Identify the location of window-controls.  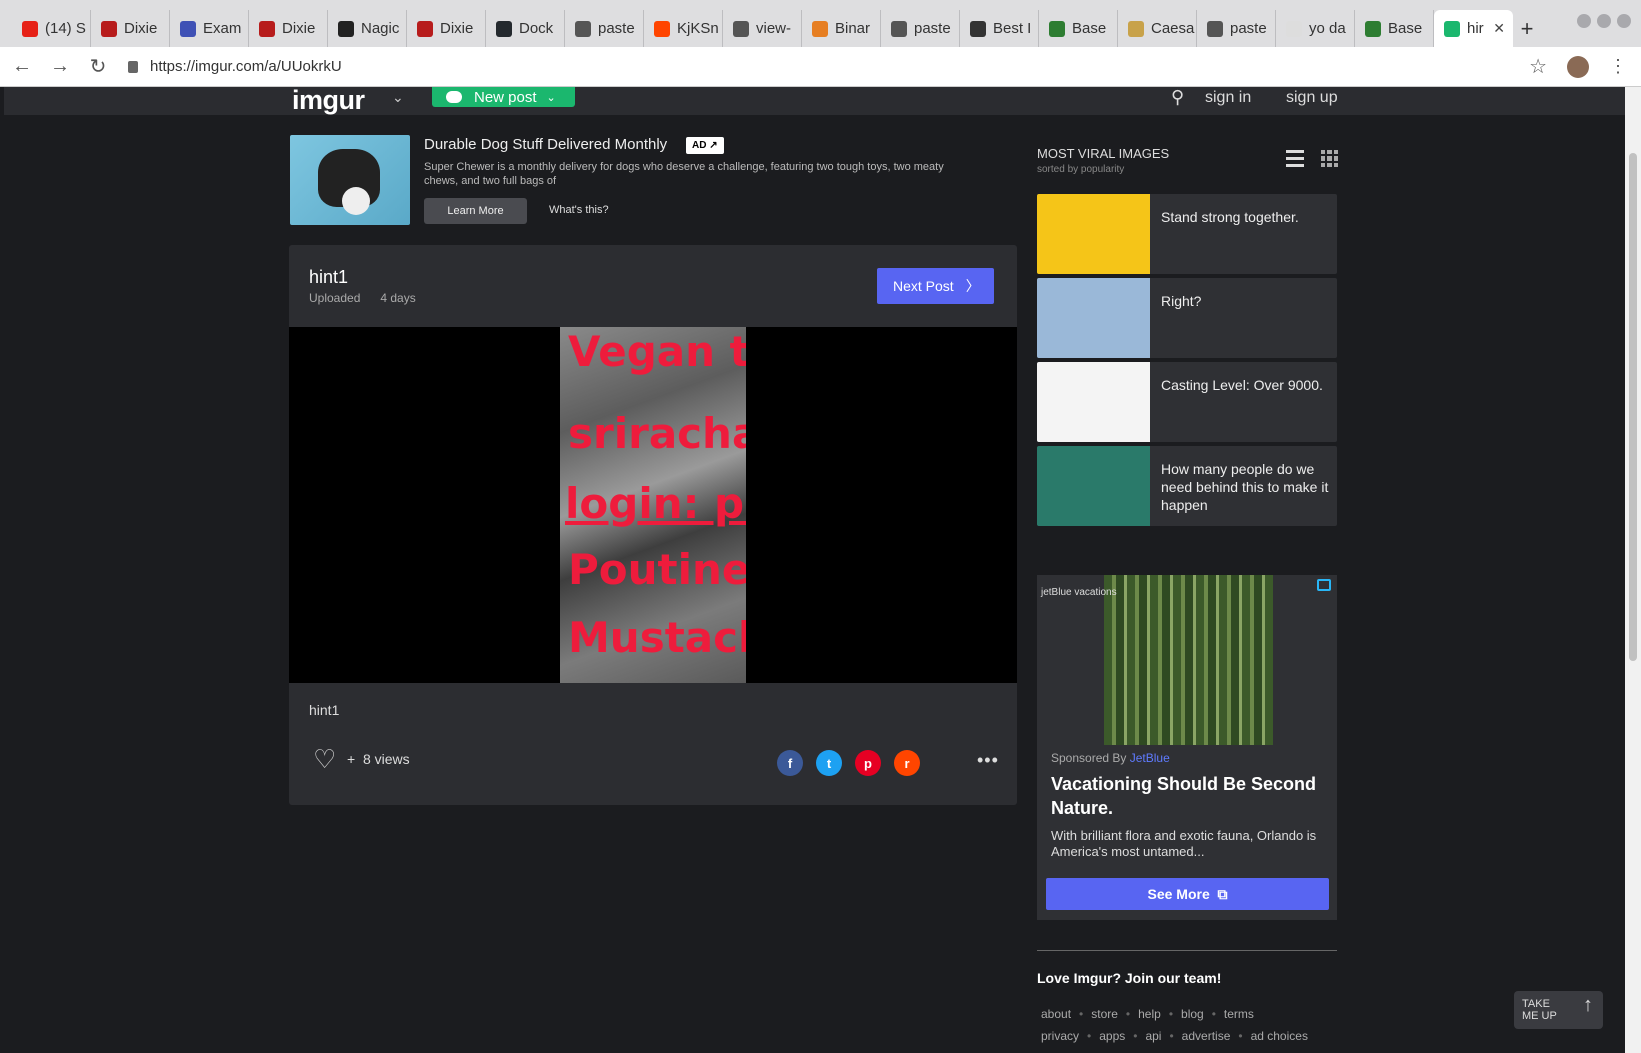
(1604, 21).